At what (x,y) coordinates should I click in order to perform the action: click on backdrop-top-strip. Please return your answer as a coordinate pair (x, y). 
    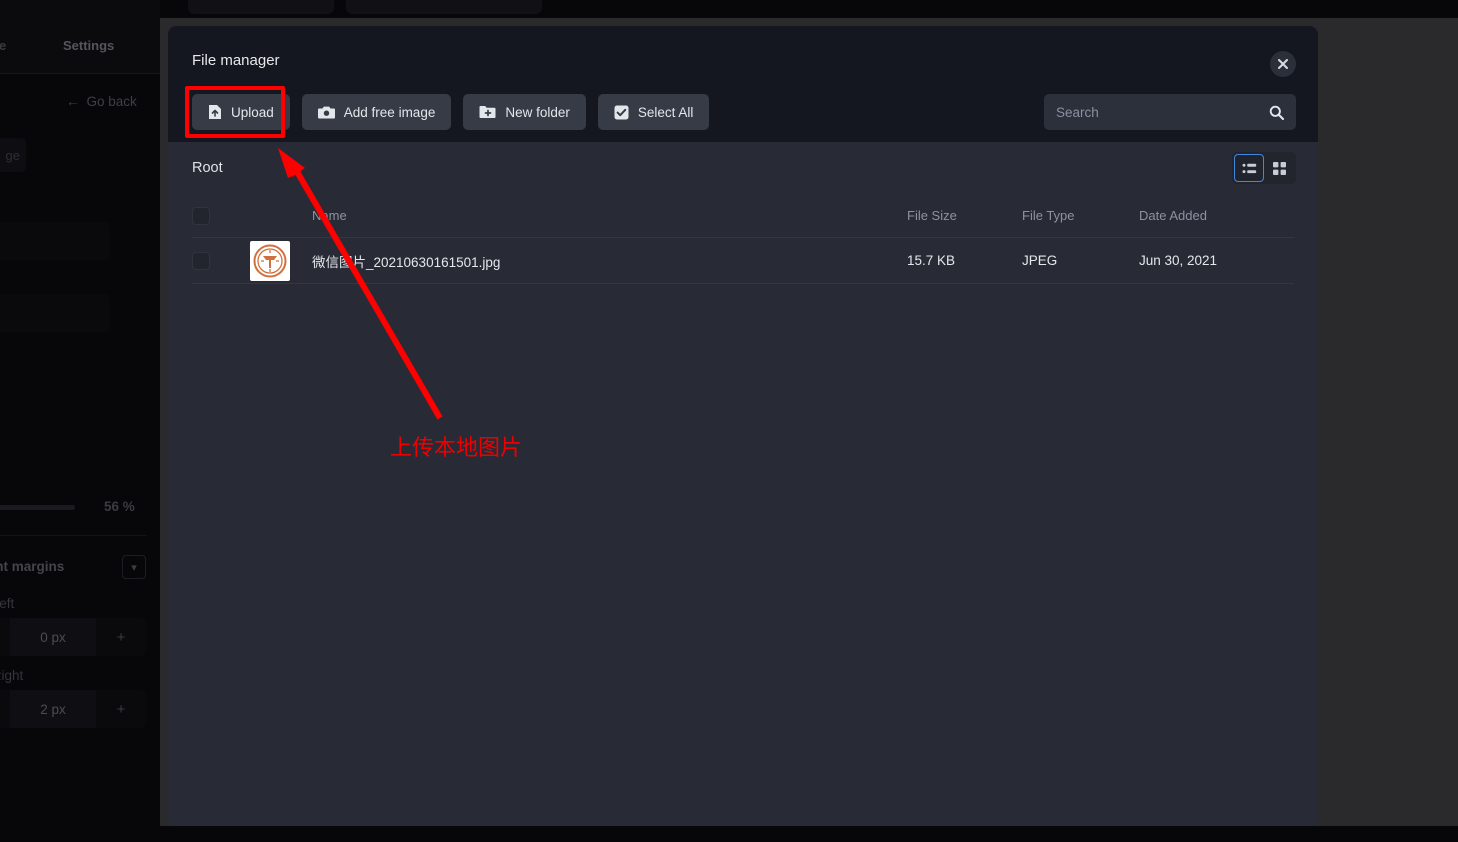
    Looking at the image, I should click on (809, 9).